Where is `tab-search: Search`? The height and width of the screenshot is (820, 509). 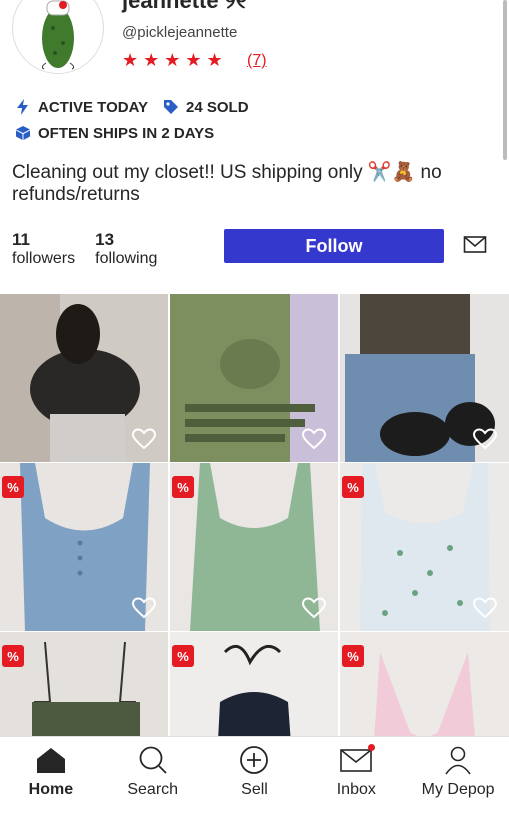
tab-search: Search is located at coordinates (153, 778).